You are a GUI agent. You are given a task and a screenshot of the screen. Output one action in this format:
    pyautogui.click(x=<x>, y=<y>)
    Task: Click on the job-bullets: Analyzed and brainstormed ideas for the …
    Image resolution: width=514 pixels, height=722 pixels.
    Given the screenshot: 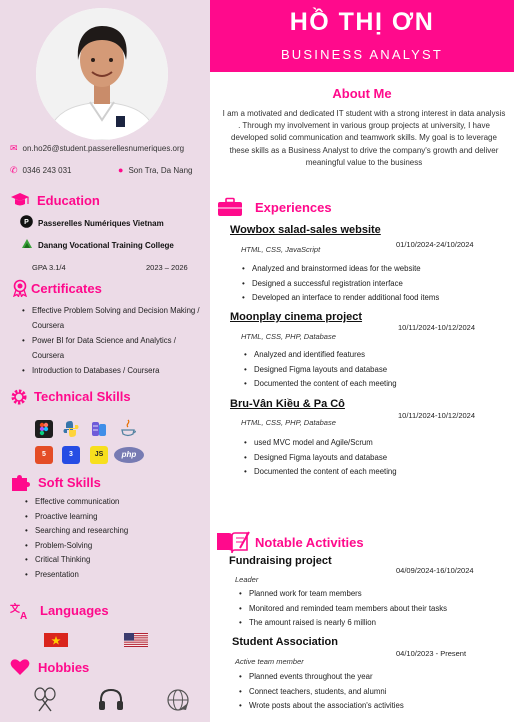 What is the action you would take?
    pyautogui.click(x=373, y=284)
    